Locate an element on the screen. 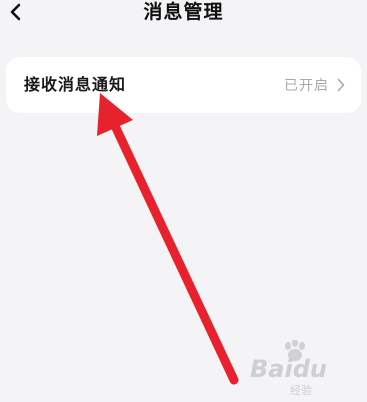  watermark: Baidu 经验 is located at coordinates (306, 369).